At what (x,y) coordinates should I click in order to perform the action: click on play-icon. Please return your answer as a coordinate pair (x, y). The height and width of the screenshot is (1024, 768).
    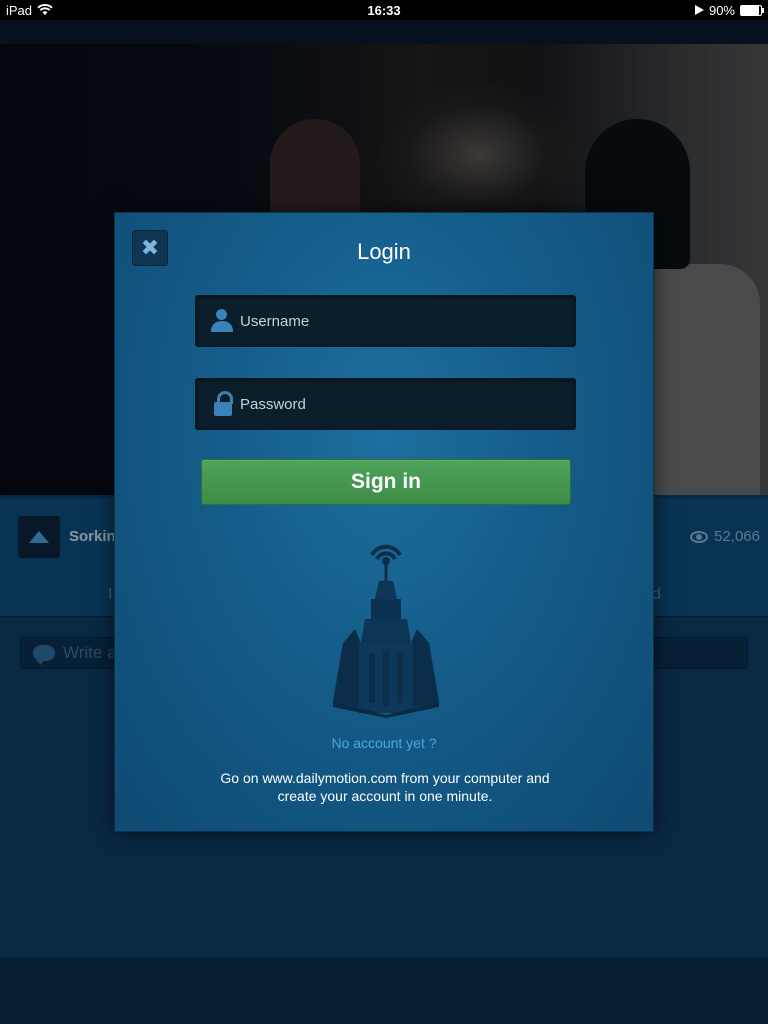
    Looking at the image, I should click on (699, 10).